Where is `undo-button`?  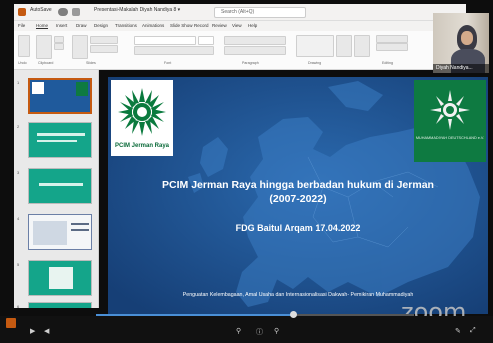
undo-button is located at coordinates (24, 46).